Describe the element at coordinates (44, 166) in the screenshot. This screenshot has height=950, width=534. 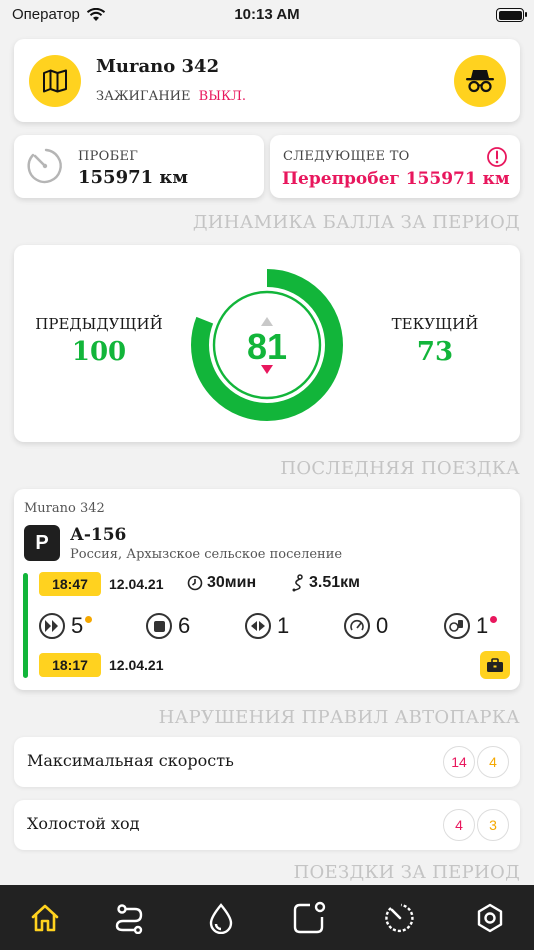
I see `odometer-icon` at that location.